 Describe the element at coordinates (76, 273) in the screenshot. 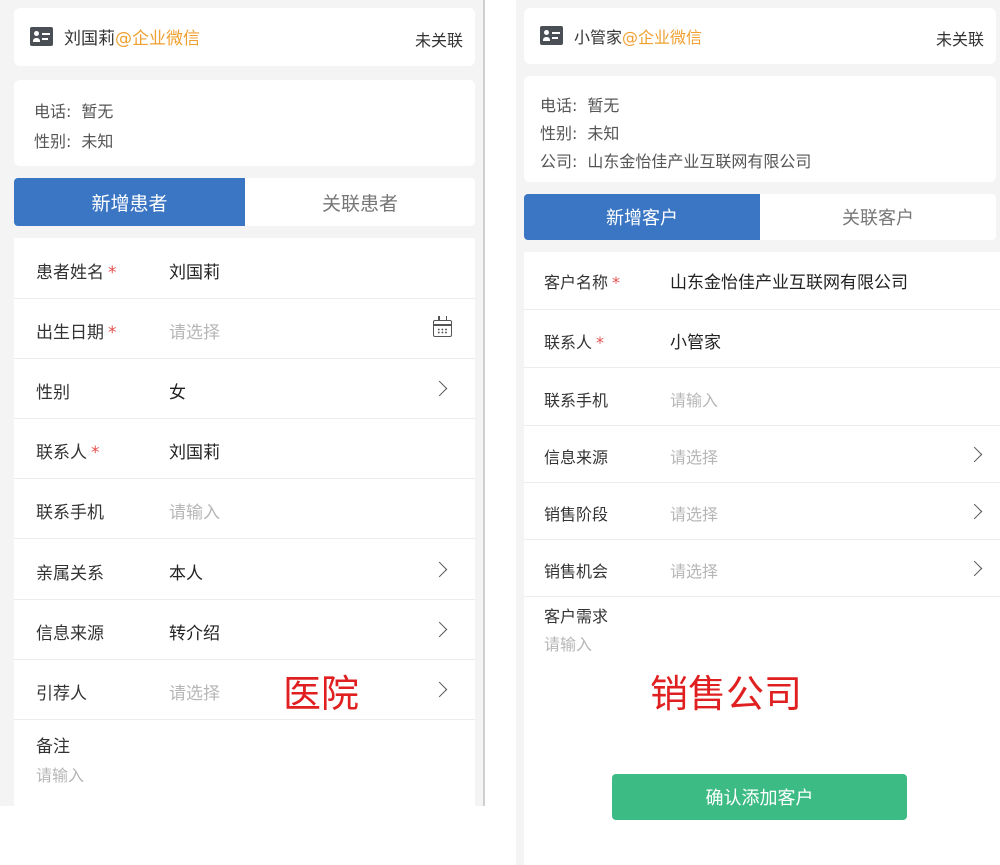

I see `field-label: 患者姓名 *` at that location.